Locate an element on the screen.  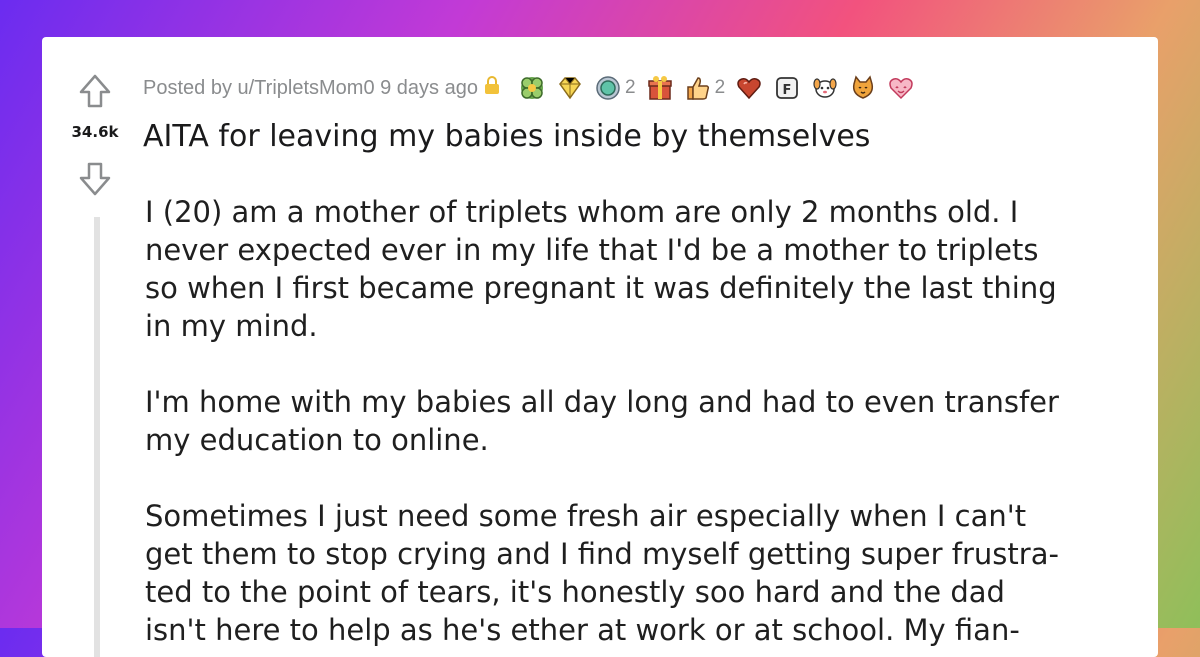
body-line: my education to online. is located at coordinates (317, 440).